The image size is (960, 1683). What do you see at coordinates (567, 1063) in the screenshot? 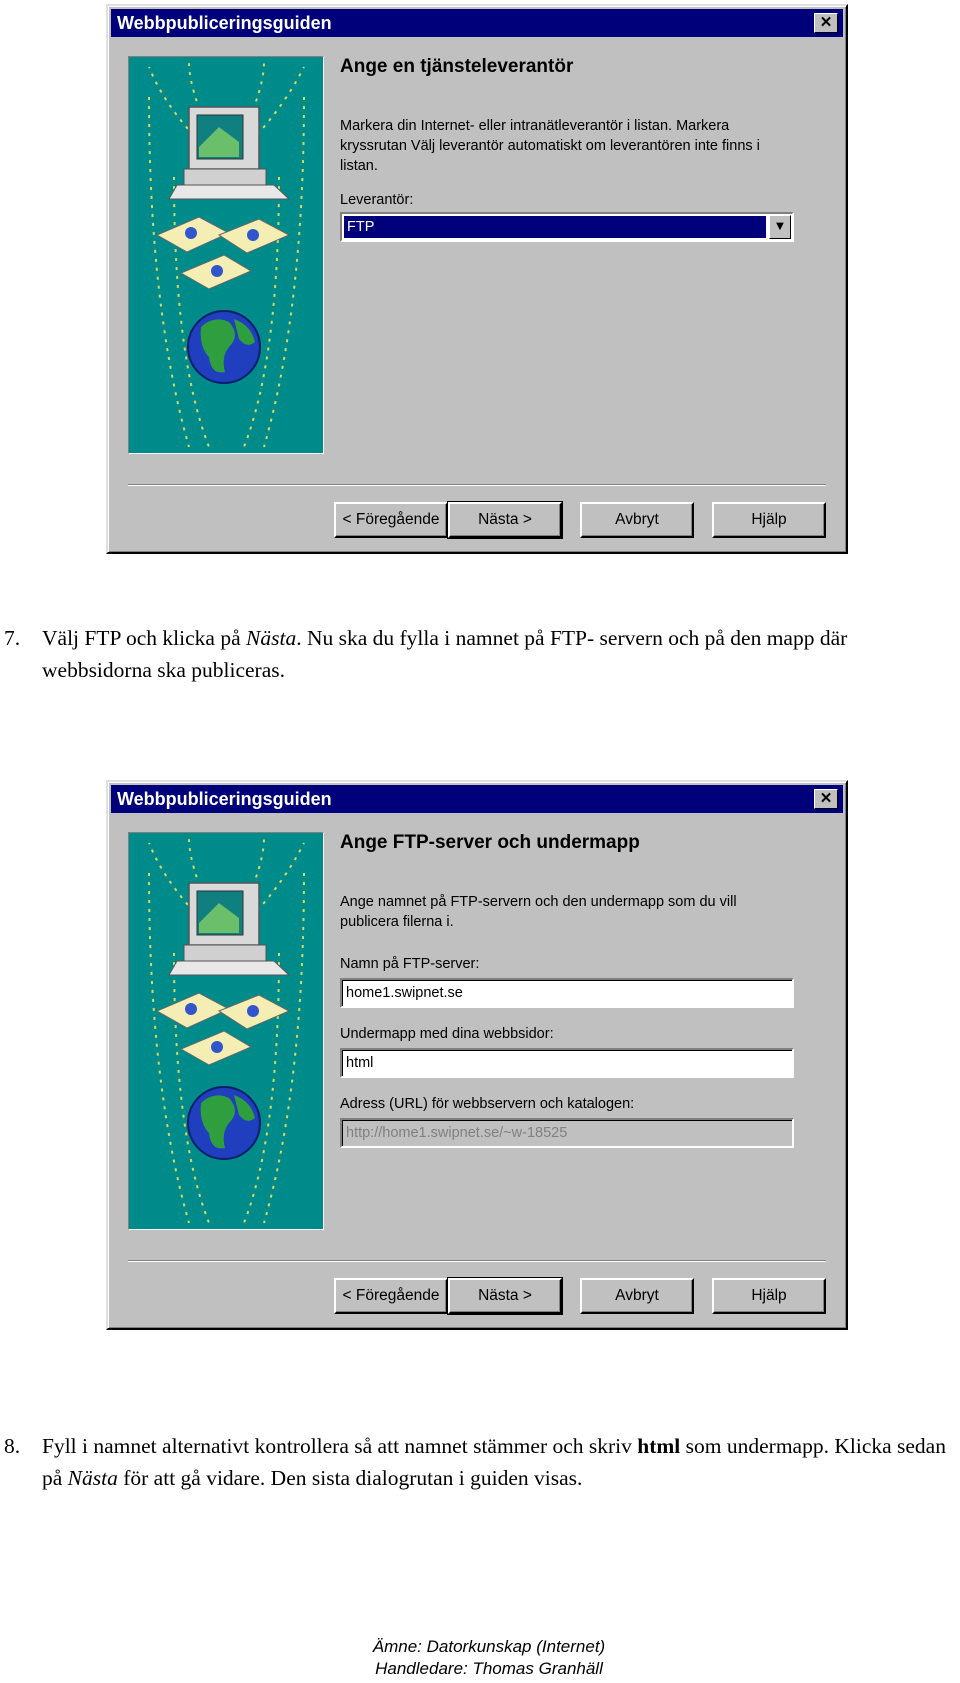
I see `subfolder-input: html` at bounding box center [567, 1063].